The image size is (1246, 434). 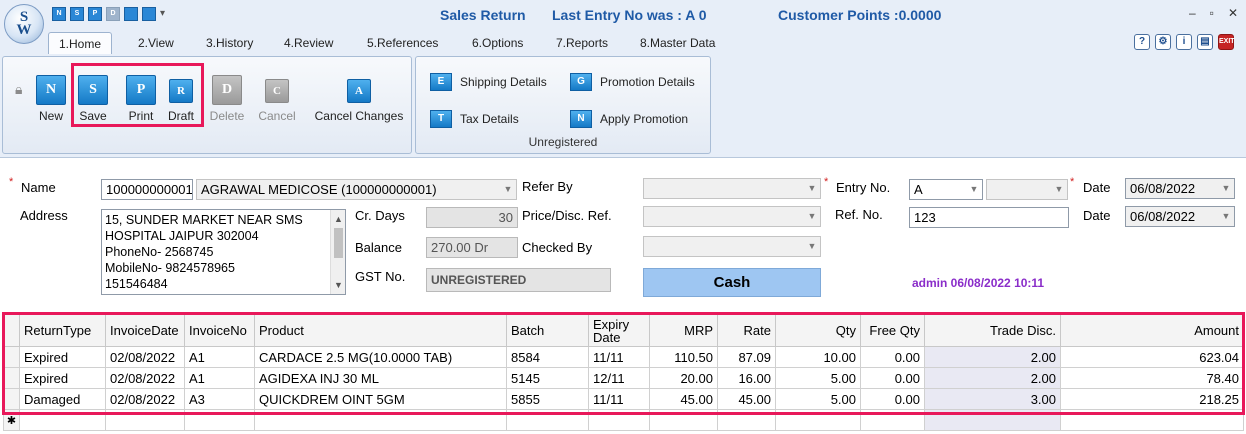 I want to click on qat-last-icon, so click(x=149, y=14).